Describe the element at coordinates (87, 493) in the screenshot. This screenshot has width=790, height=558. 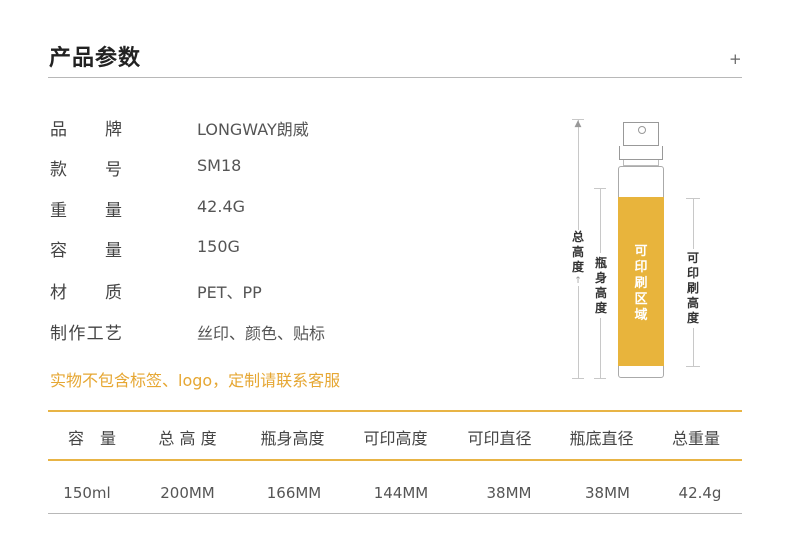
I see `table-cell-capacity: 150ml` at that location.